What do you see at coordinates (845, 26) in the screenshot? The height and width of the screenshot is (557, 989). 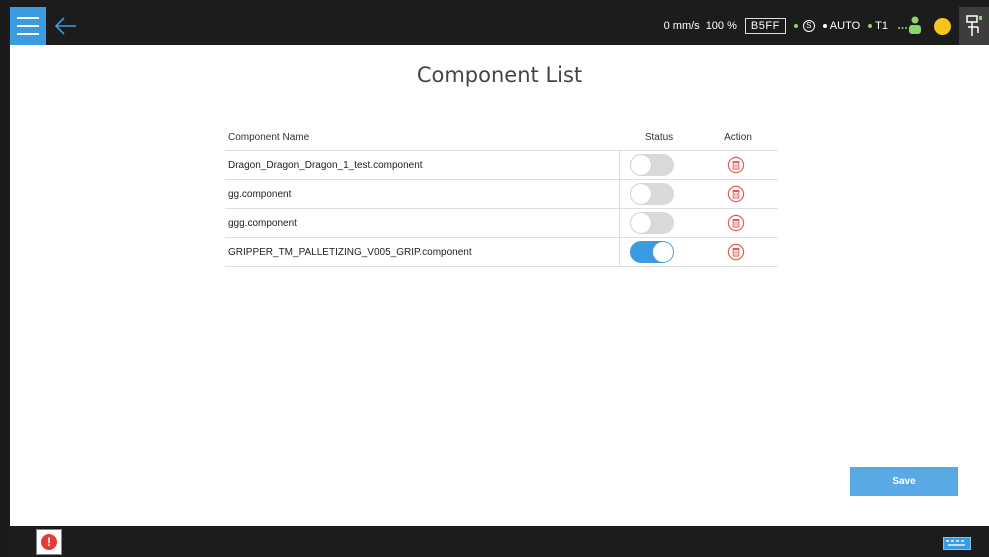 I see `mode-label: AUTO` at bounding box center [845, 26].